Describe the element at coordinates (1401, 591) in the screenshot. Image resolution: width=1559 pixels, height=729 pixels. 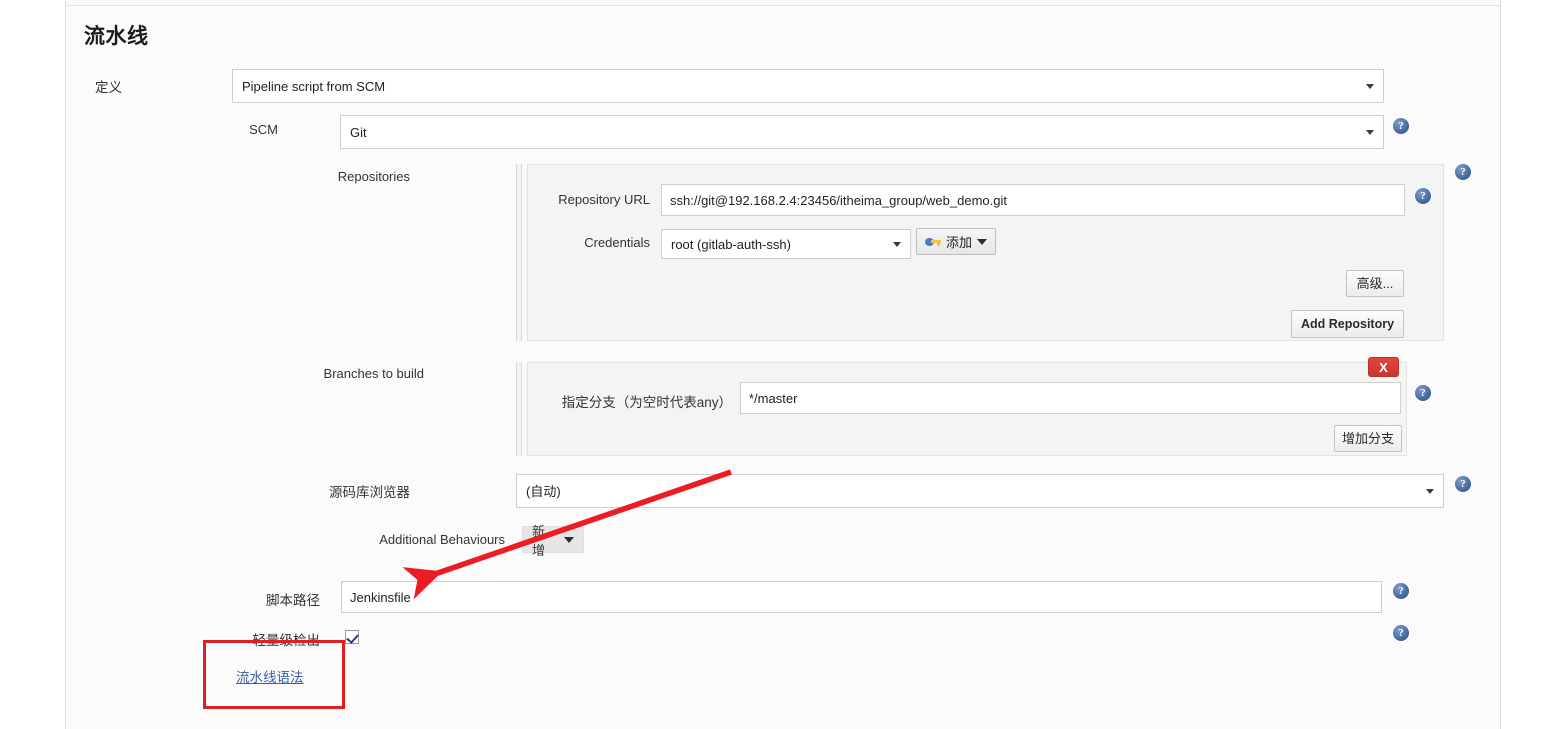
I see `script-path-help-icon: ?` at that location.